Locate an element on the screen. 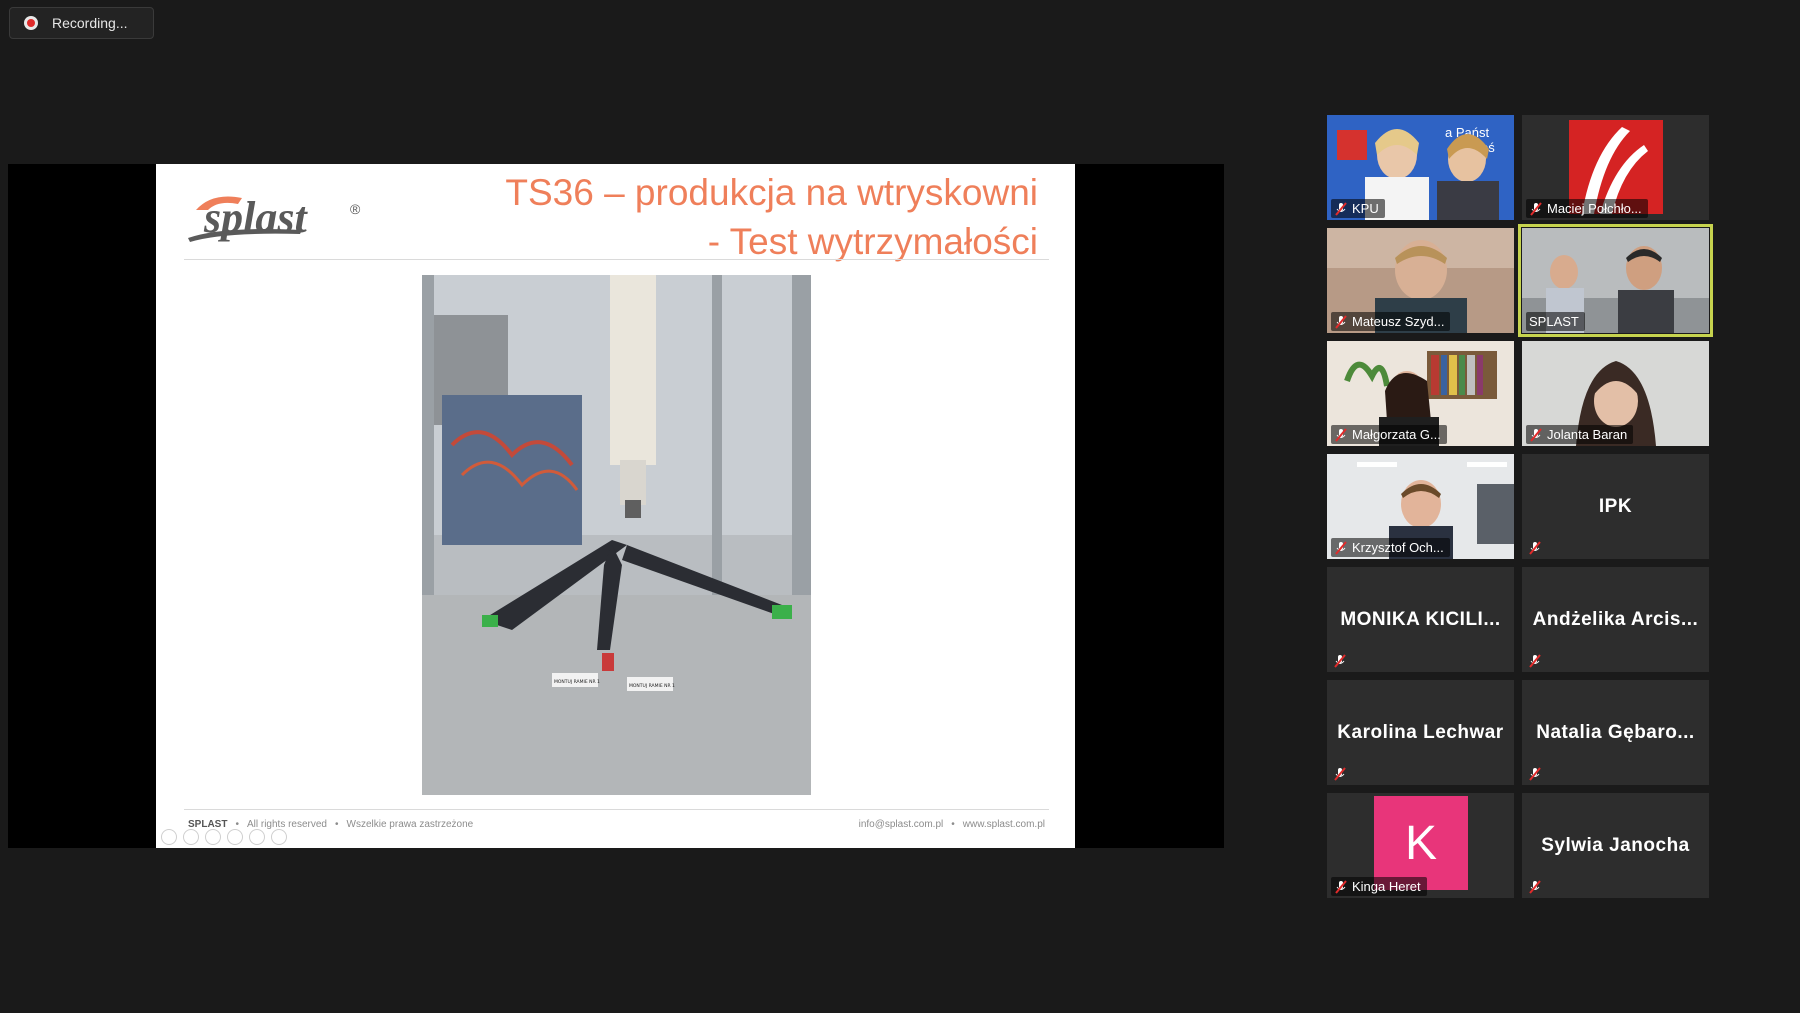  slide-photo: MONTUJ RAMIE NR 1 MONTUJ RAMIE NR 1 is located at coordinates (616, 535).